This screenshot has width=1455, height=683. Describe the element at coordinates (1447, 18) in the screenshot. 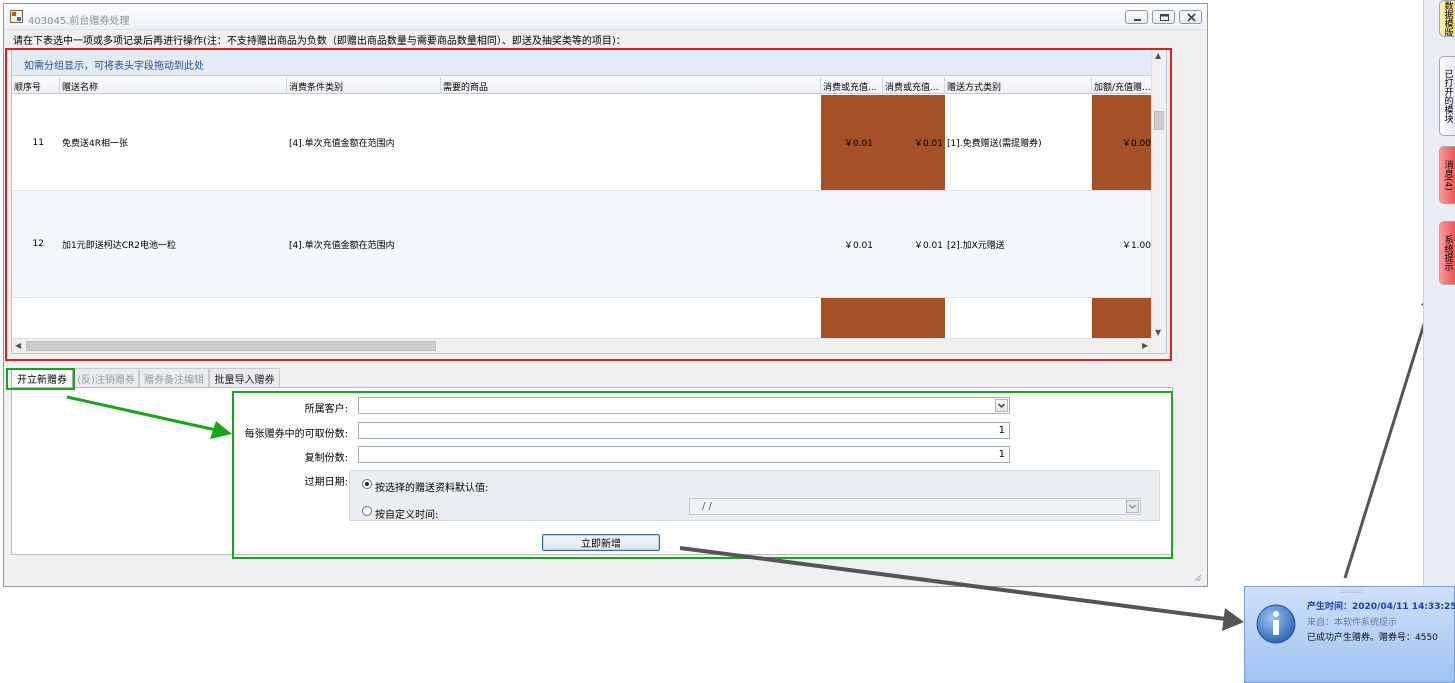

I see `dock-tab-template: 数据模版` at that location.